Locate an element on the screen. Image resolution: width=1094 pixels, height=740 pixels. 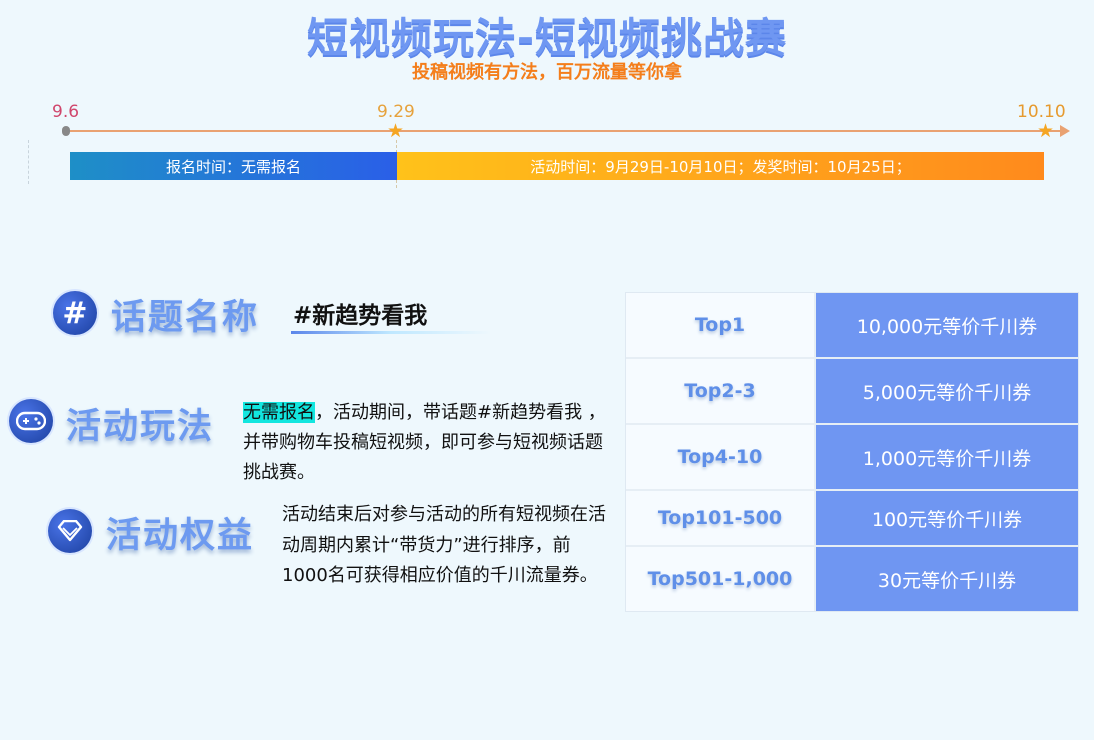
prize-cell: 100元等价千川券 is located at coordinates (947, 518).